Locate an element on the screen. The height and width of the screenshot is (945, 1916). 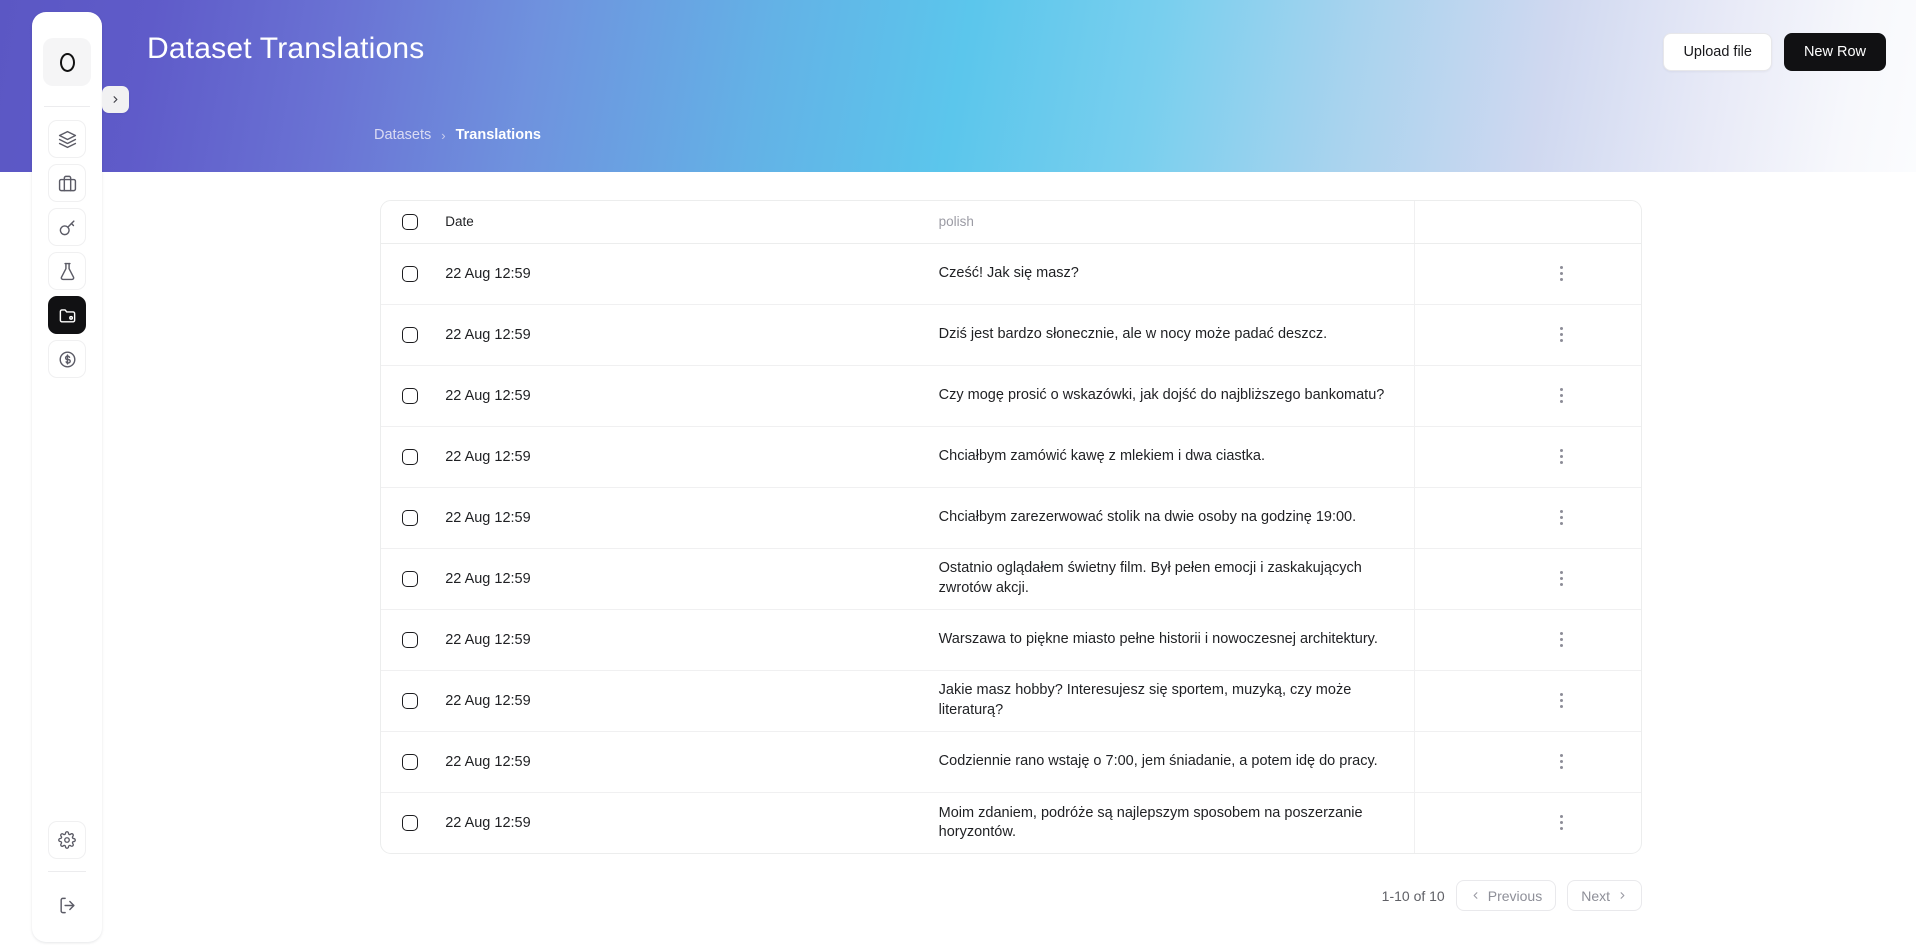
folder-icon is located at coordinates (67, 315).